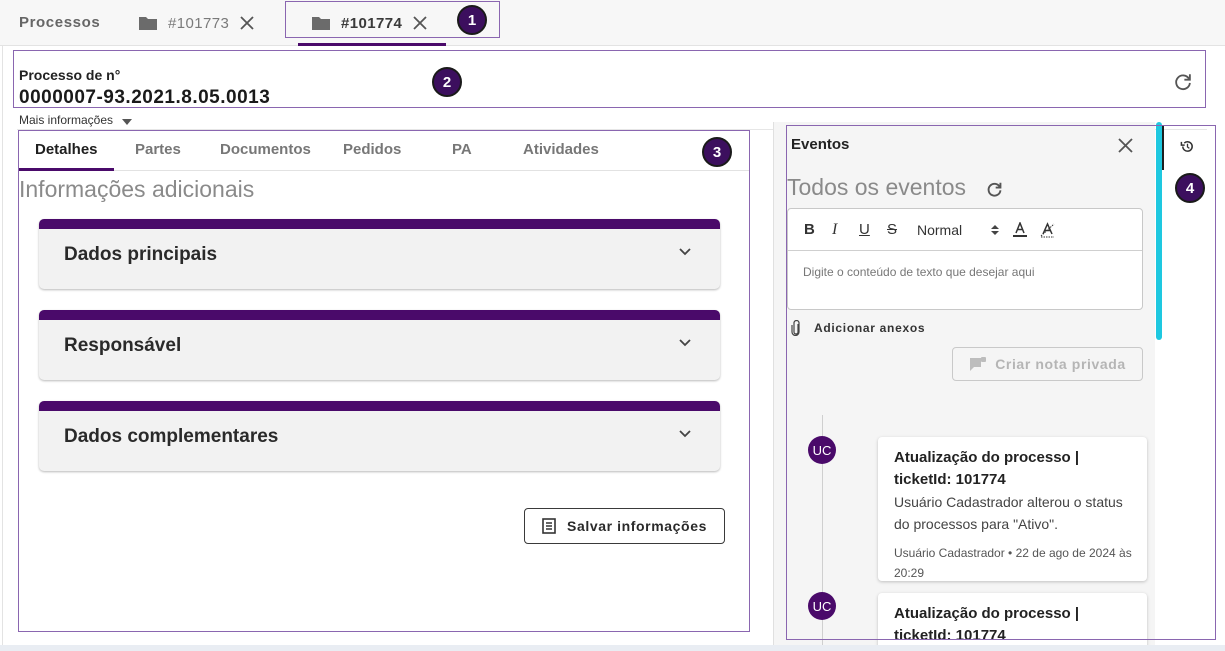 This screenshot has height=651, width=1225. Describe the element at coordinates (834, 230) in the screenshot. I see `italic-button: I` at that location.